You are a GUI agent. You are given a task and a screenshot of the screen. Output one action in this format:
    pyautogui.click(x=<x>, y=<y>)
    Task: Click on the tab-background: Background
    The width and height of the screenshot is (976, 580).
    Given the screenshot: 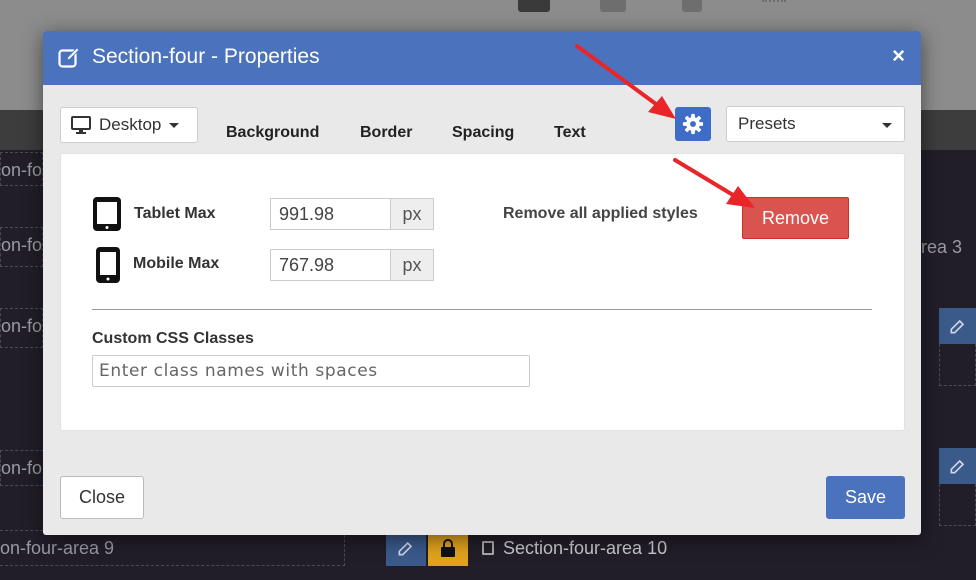 What is the action you would take?
    pyautogui.click(x=272, y=133)
    